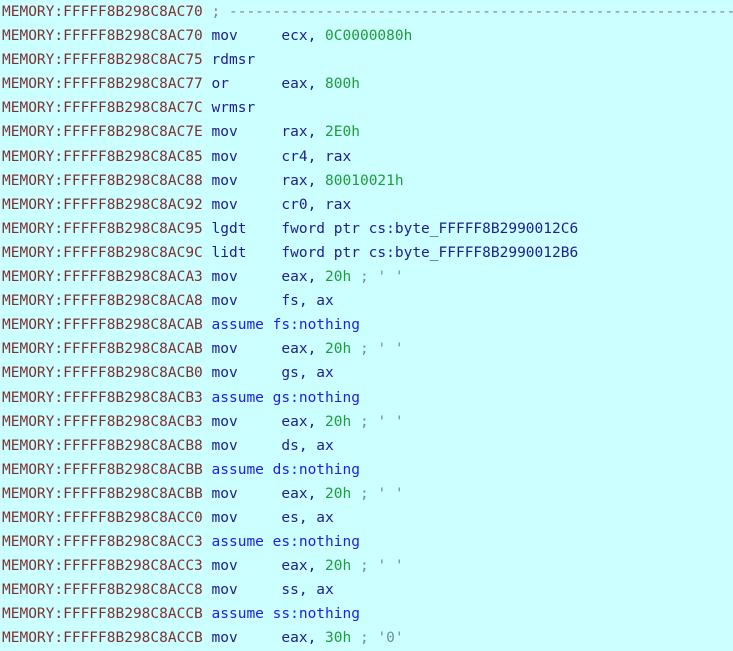  I want to click on instruction-operand: gs, ax, so click(307, 373).